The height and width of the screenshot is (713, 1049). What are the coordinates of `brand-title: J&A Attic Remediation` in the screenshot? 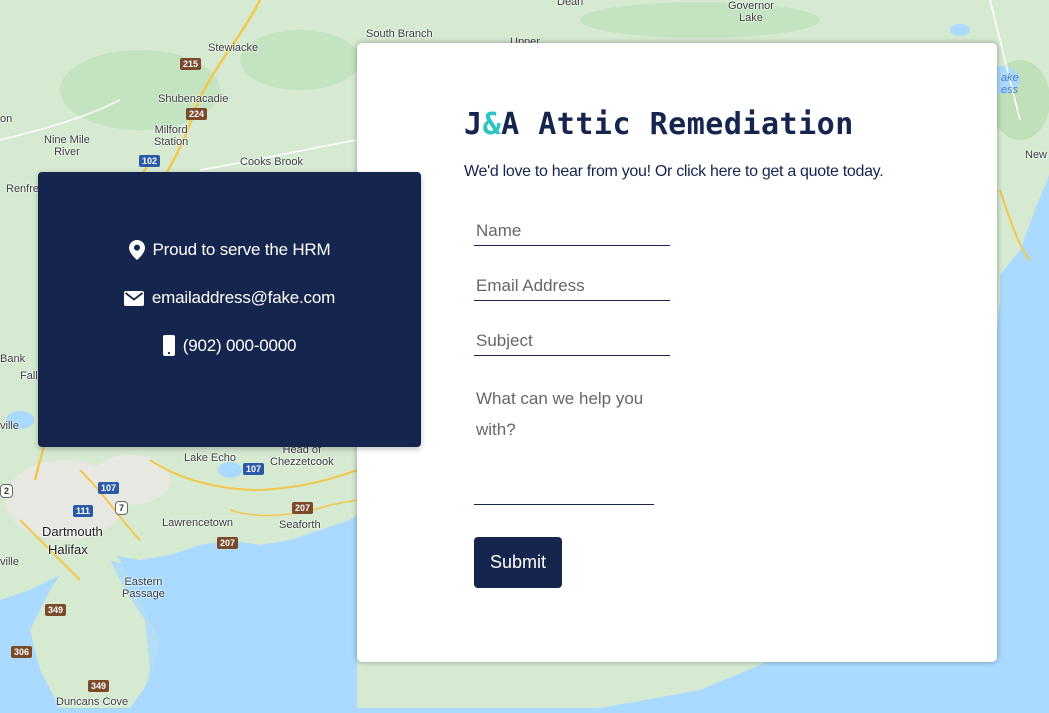 It's located at (659, 124).